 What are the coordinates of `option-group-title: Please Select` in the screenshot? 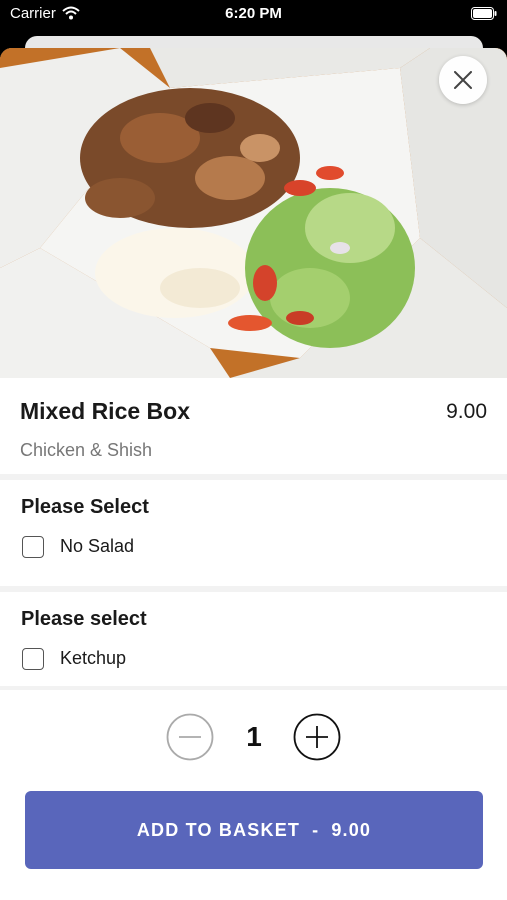 It's located at (85, 507).